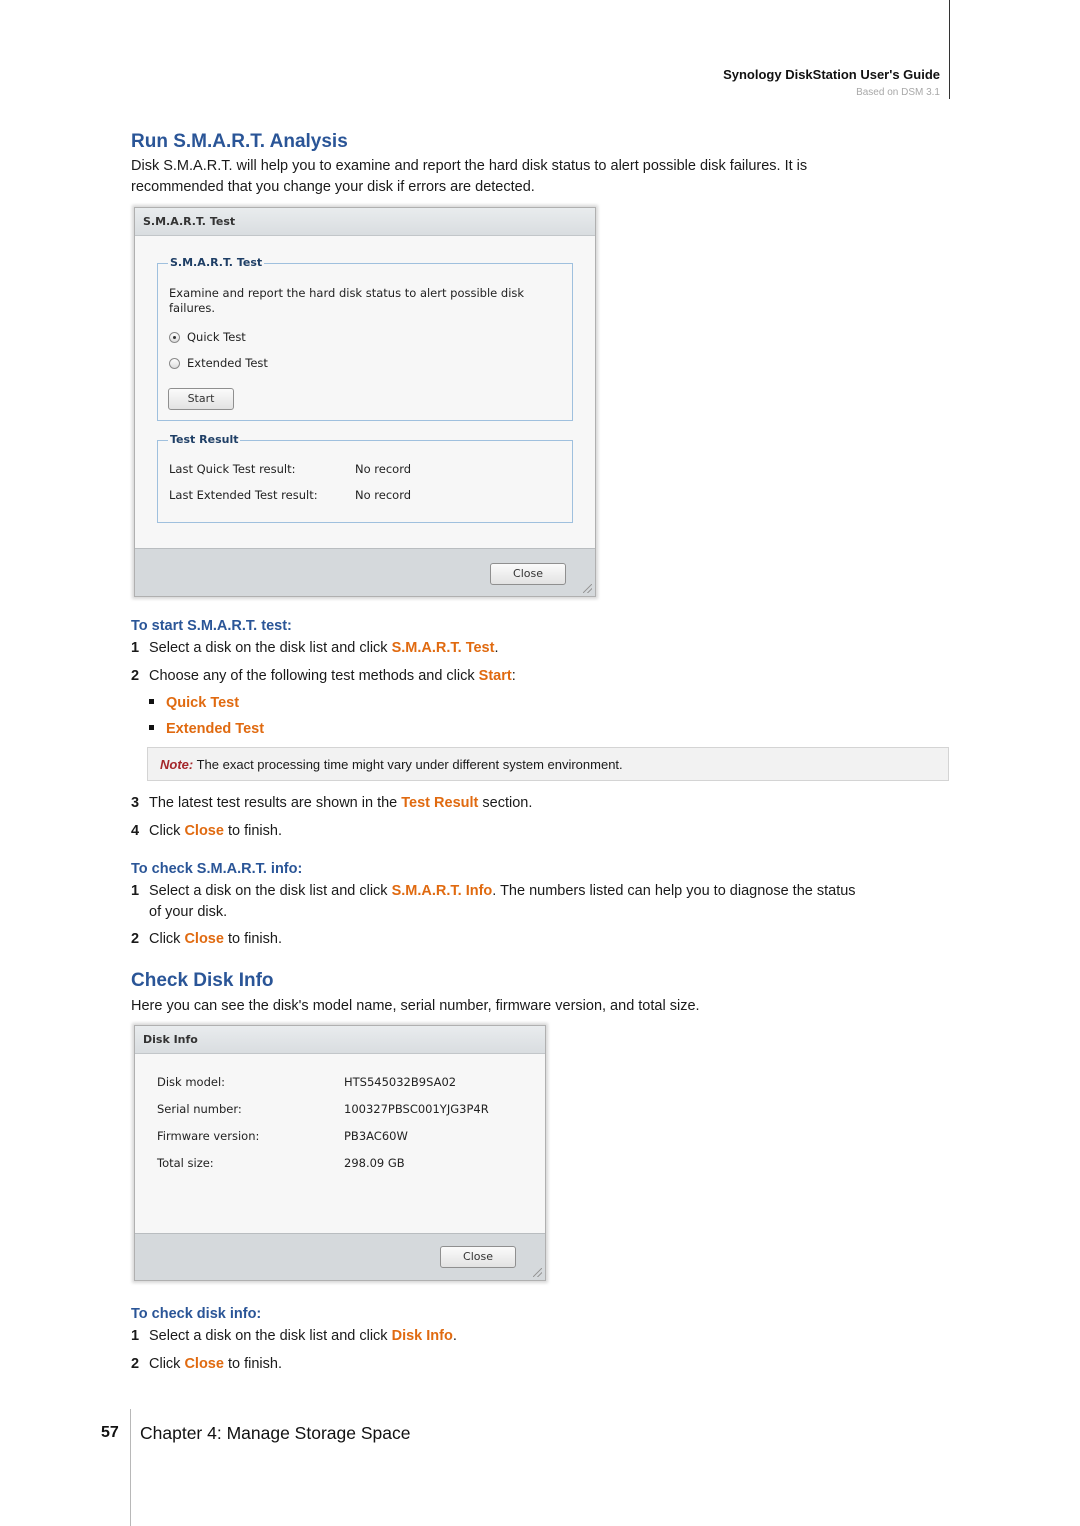  Describe the element at coordinates (191, 1082) in the screenshot. I see `info-label: Disk model:` at that location.